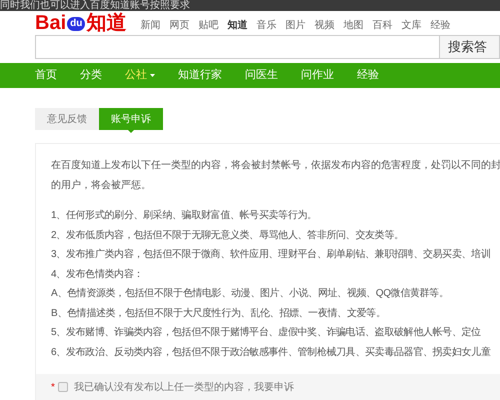 The height and width of the screenshot is (400, 500). What do you see at coordinates (53, 387) in the screenshot?
I see `required-mark: *` at bounding box center [53, 387].